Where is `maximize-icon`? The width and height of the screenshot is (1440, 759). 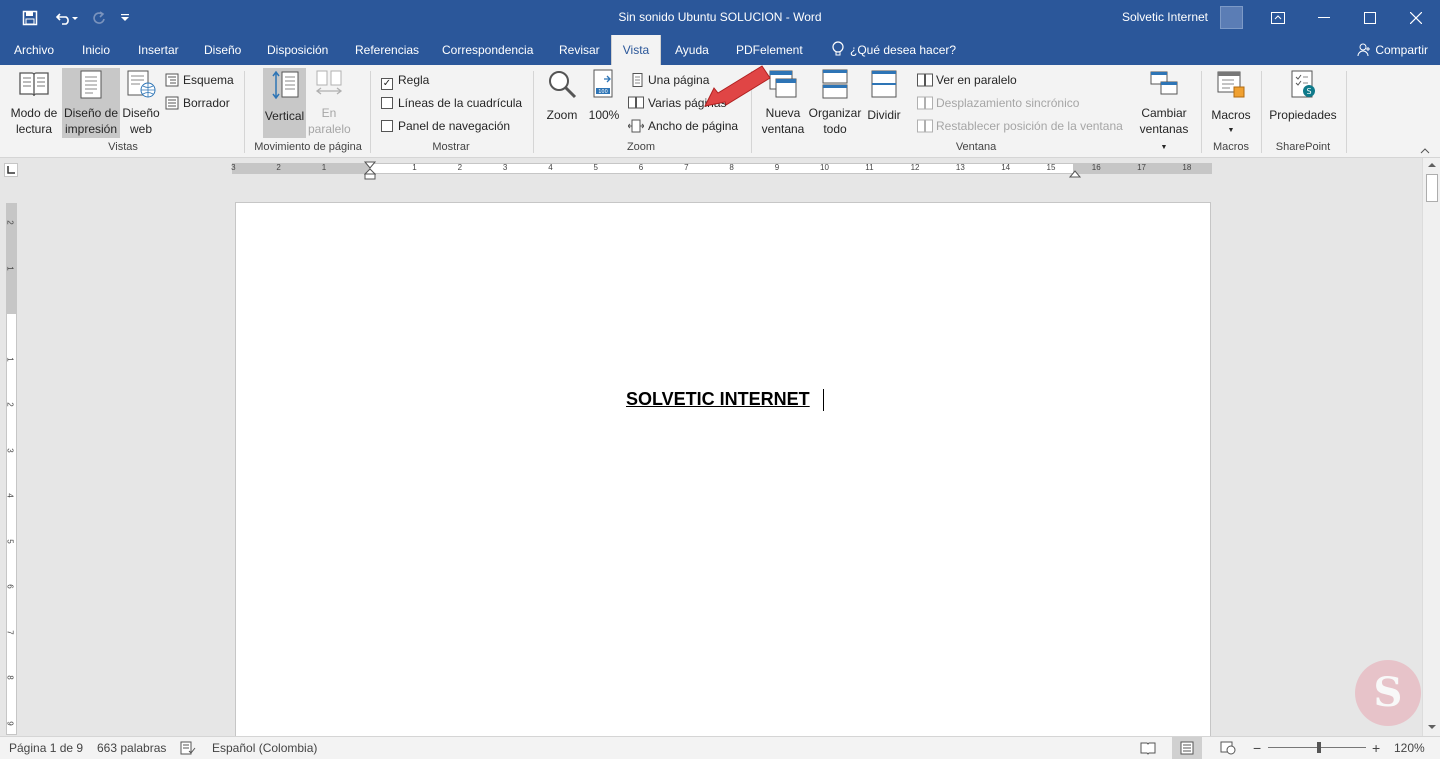
maximize-icon is located at coordinates (1370, 17).